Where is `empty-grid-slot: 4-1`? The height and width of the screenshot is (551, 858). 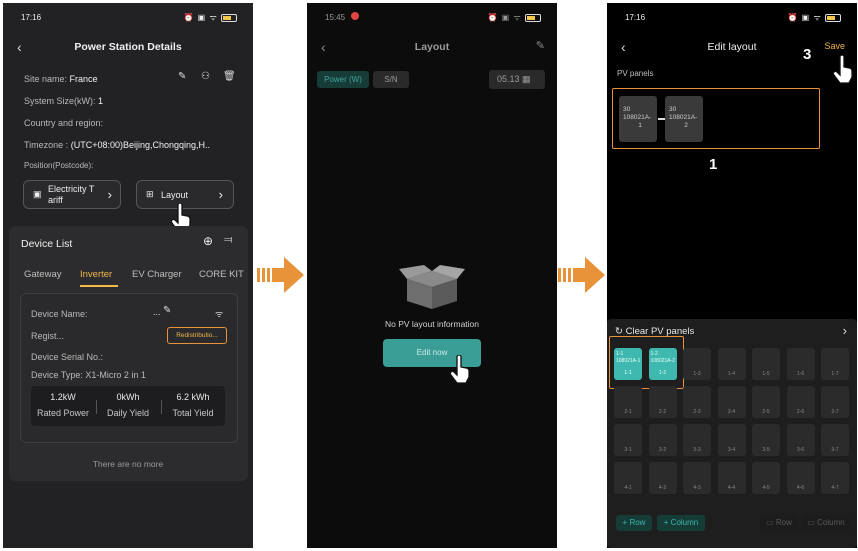 empty-grid-slot: 4-1 is located at coordinates (628, 478).